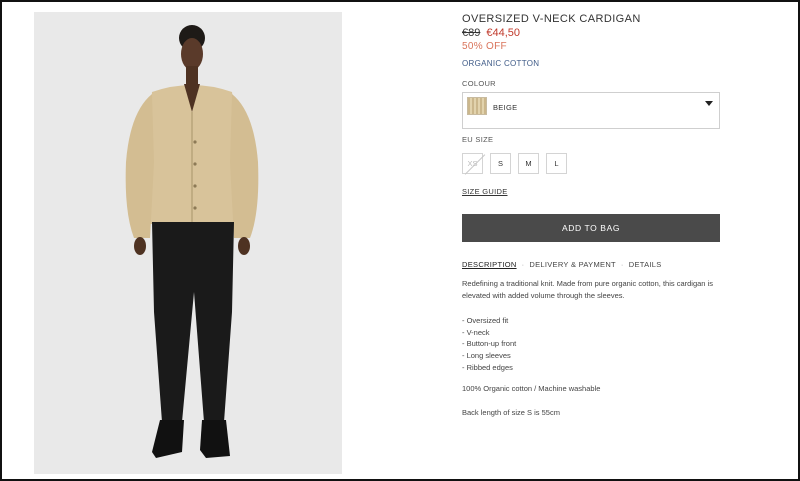  Describe the element at coordinates (471, 33) in the screenshot. I see `original-price: €89` at that location.